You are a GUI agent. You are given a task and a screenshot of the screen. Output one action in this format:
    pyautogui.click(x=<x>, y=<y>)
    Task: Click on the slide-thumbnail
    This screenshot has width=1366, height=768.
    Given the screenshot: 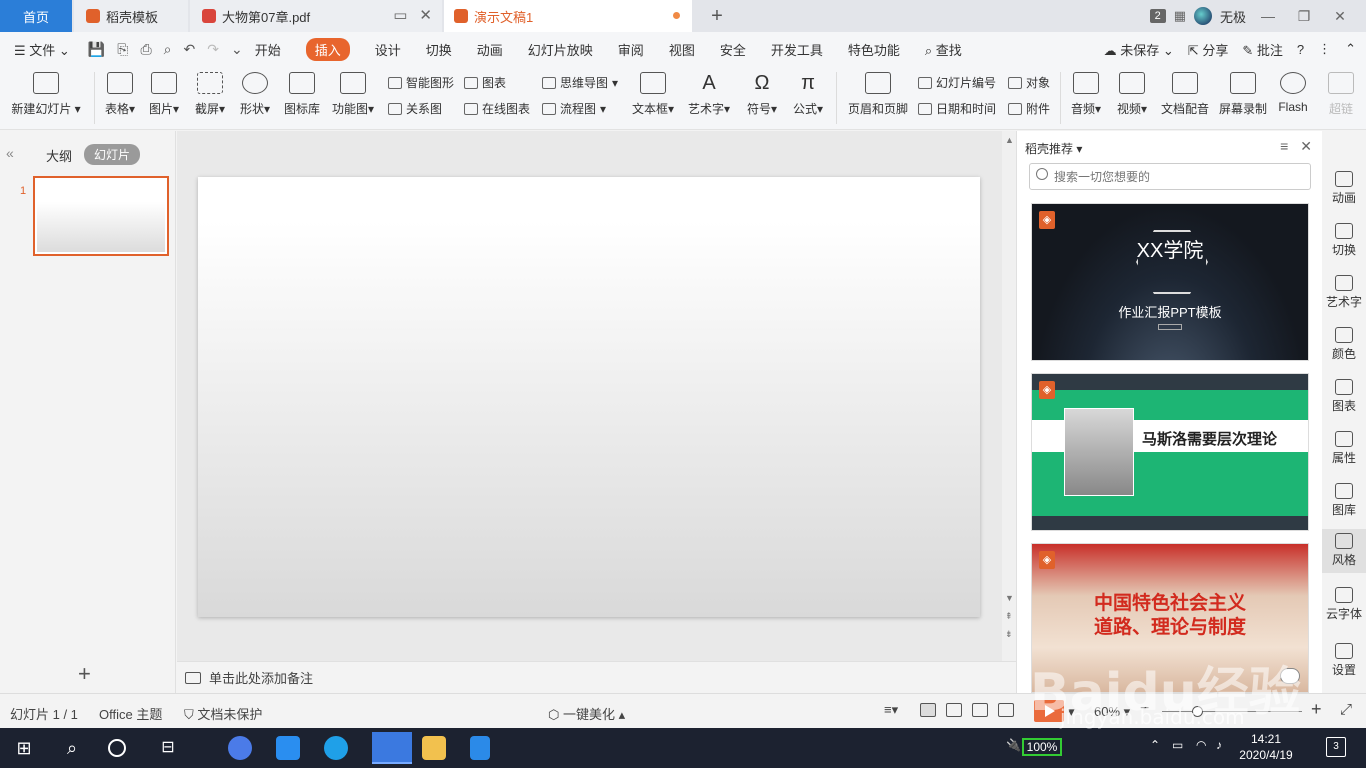 What is the action you would take?
    pyautogui.click(x=101, y=216)
    